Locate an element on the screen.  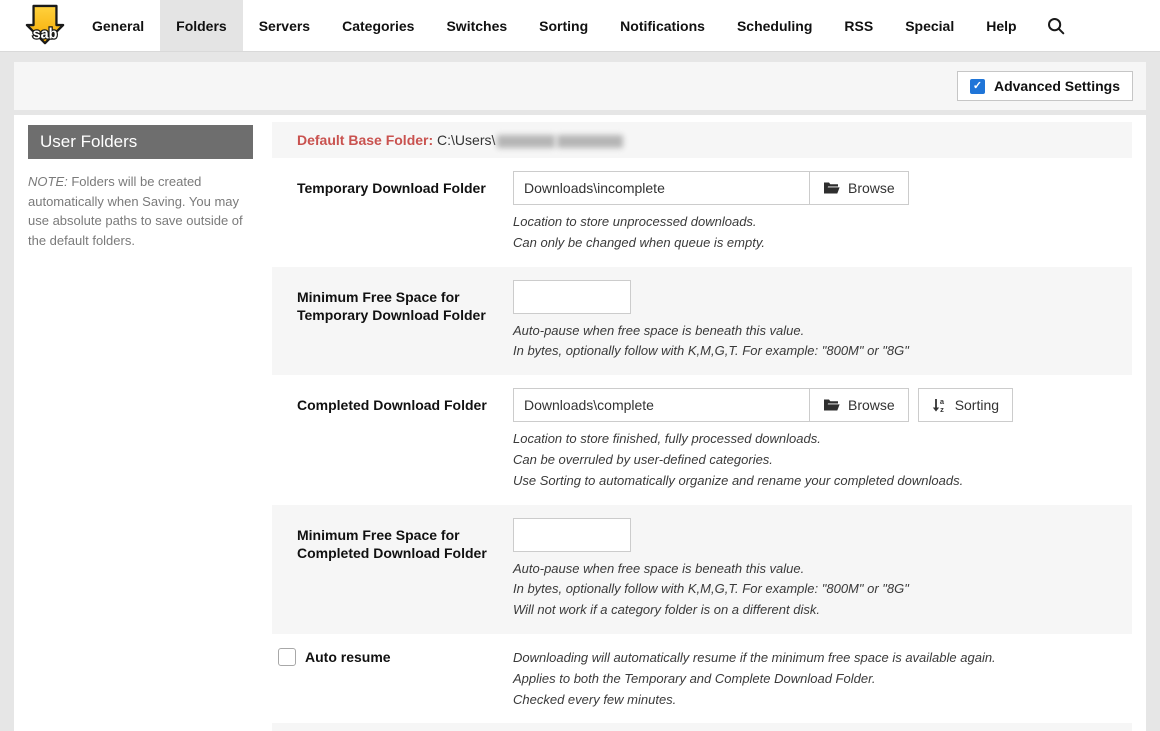
min-free-space-completed-input is located at coordinates (572, 534).